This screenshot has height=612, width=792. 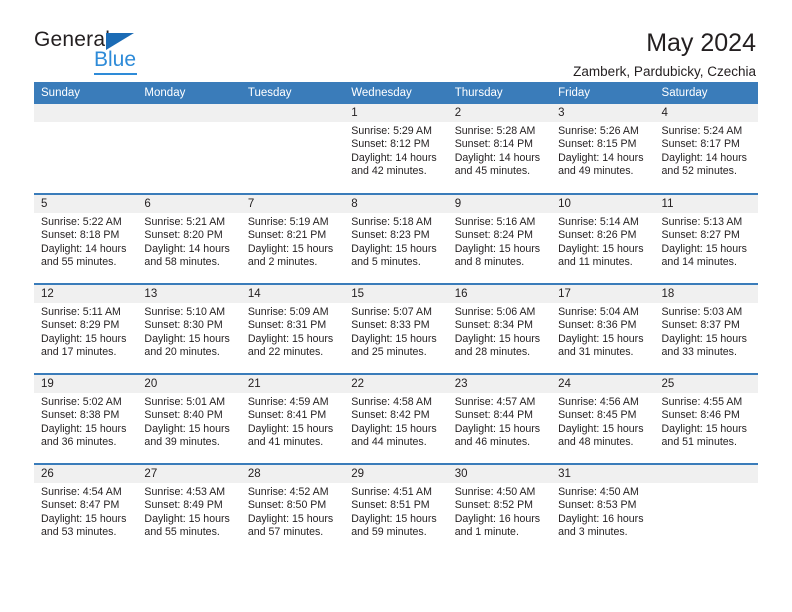 What do you see at coordinates (699, 171) in the screenshot?
I see `daylight-text-line2: and 52 minutes.` at bounding box center [699, 171].